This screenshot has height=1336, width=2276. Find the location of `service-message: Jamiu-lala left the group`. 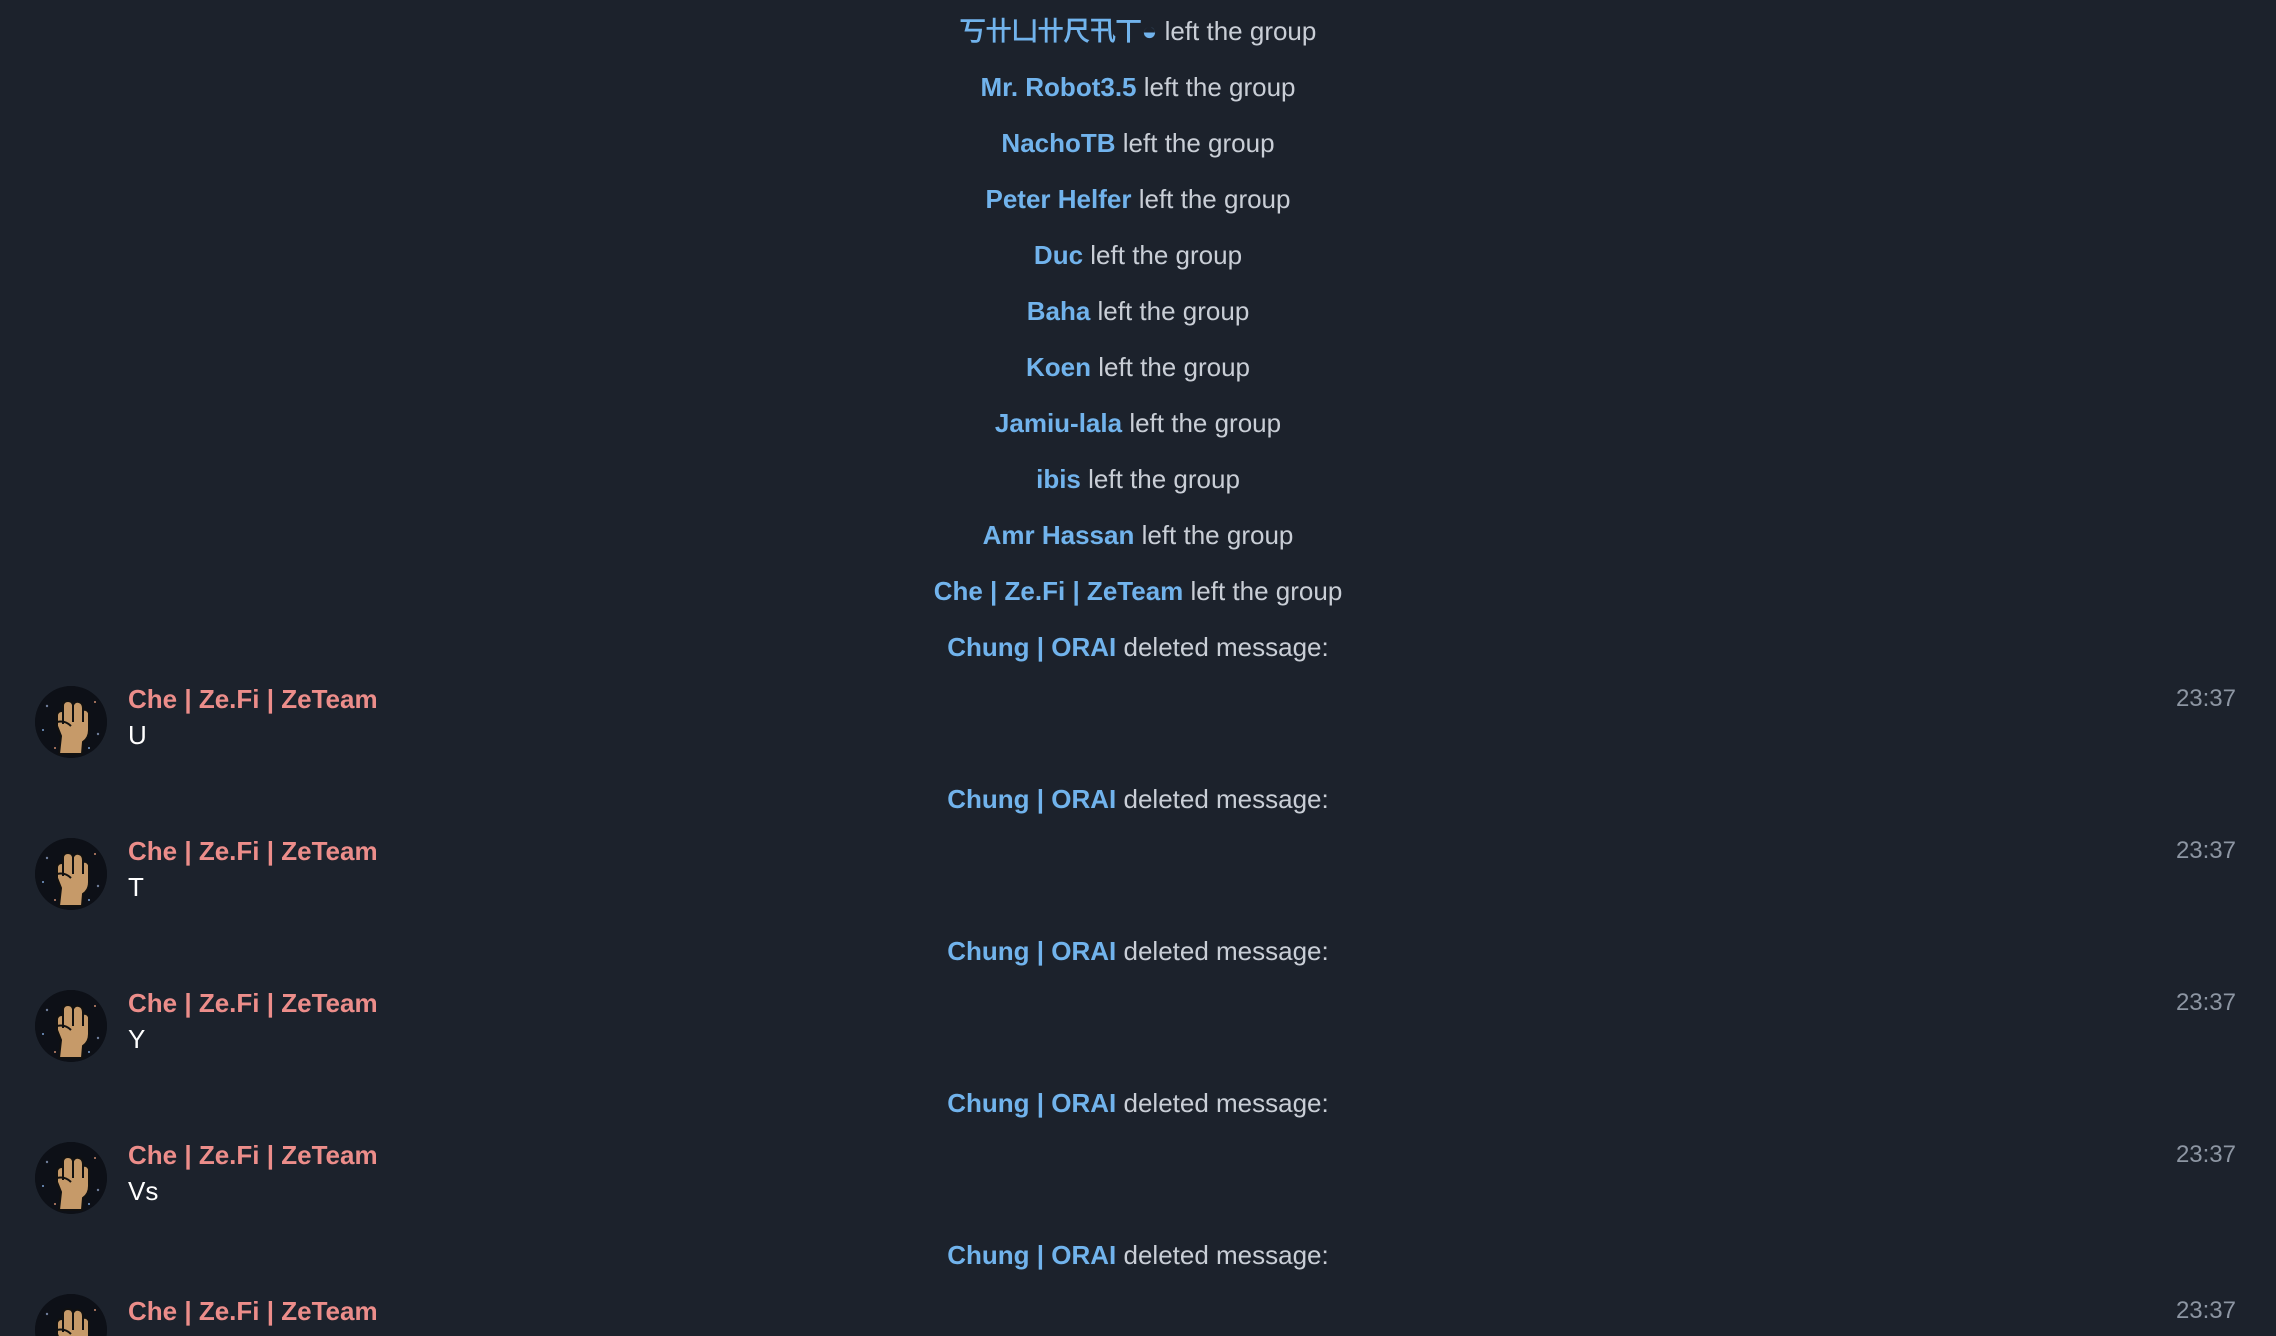

service-message: Jamiu-lala left the group is located at coordinates (1138, 423).